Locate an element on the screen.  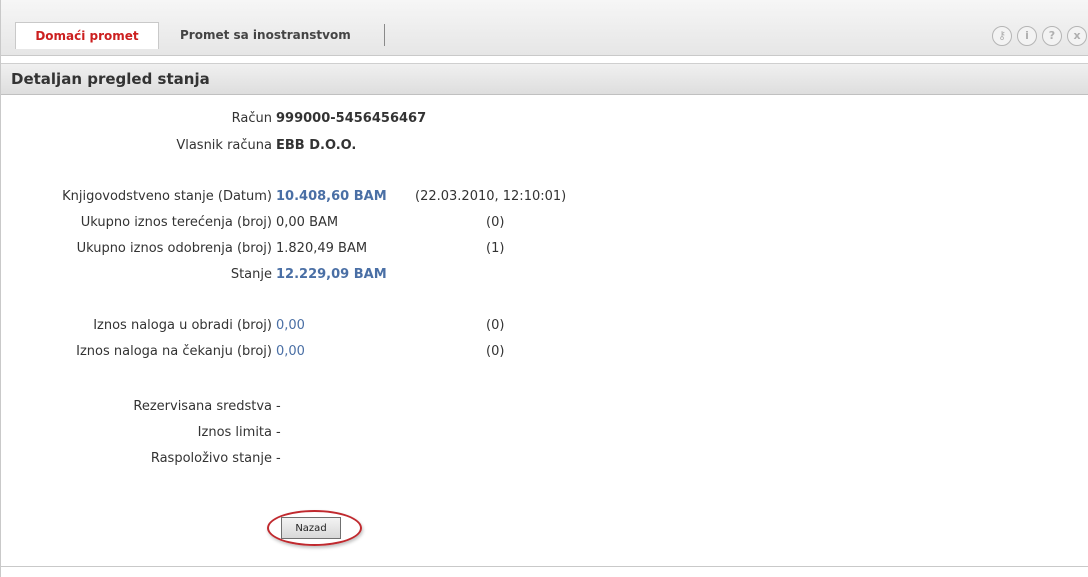
processing-orders-value: 0,00 is located at coordinates (290, 326).